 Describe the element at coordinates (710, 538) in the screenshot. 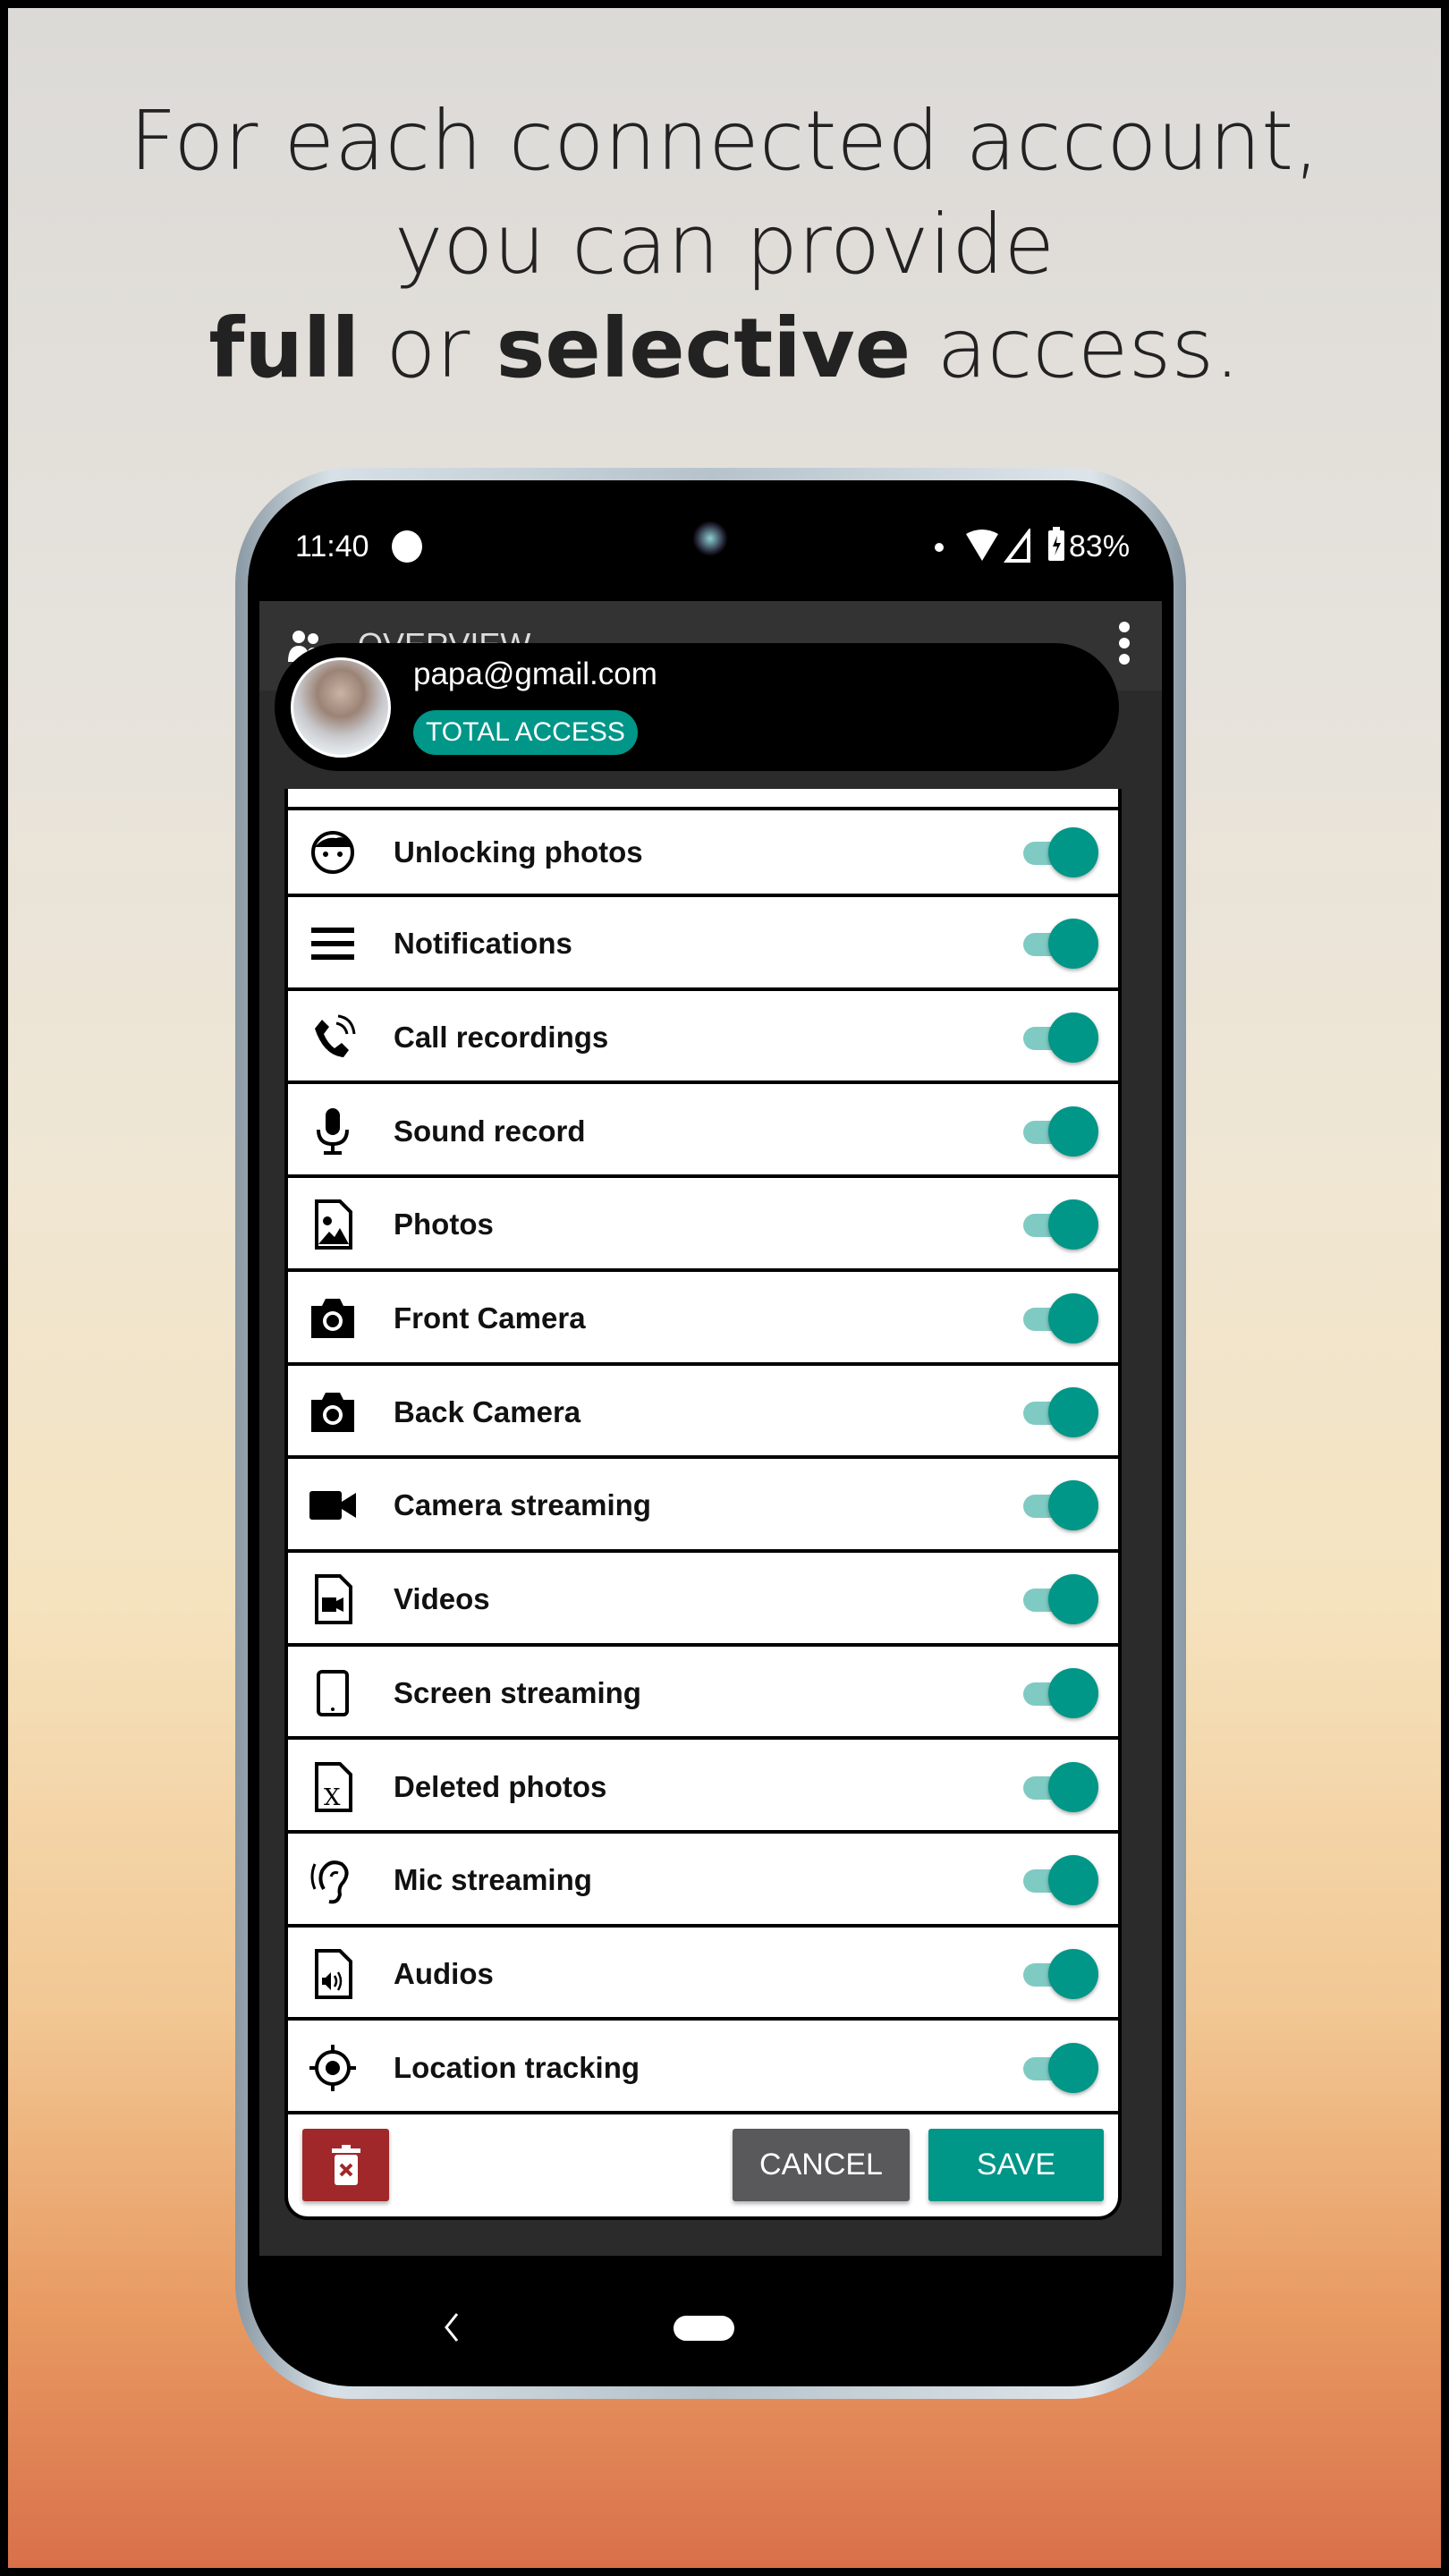

I see `front-camera` at that location.